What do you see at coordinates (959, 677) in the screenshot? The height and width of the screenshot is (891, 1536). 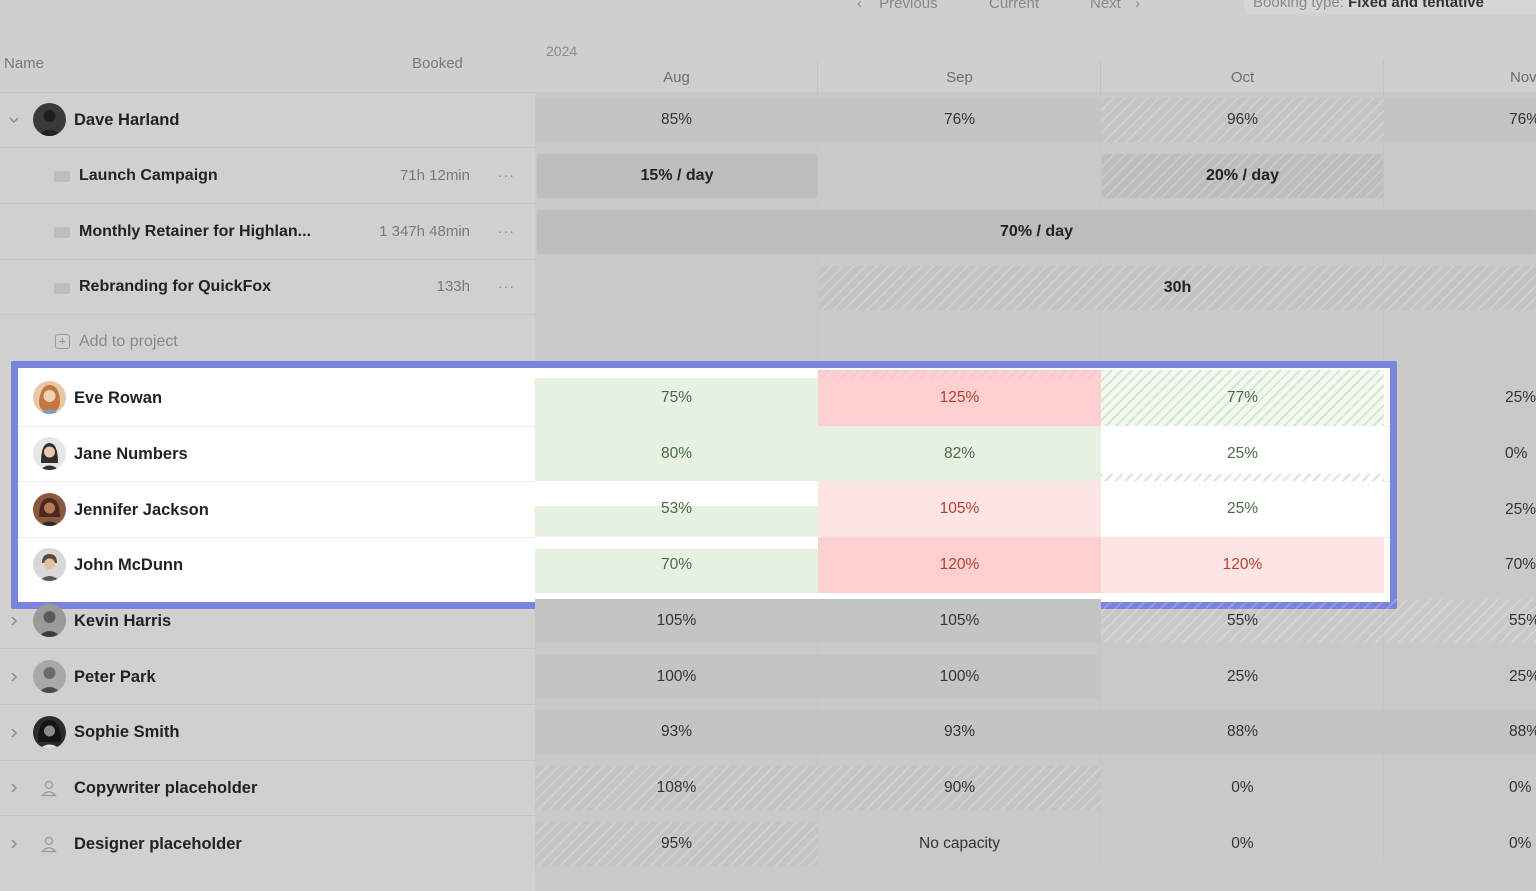 I see `cell-sep: 100%` at bounding box center [959, 677].